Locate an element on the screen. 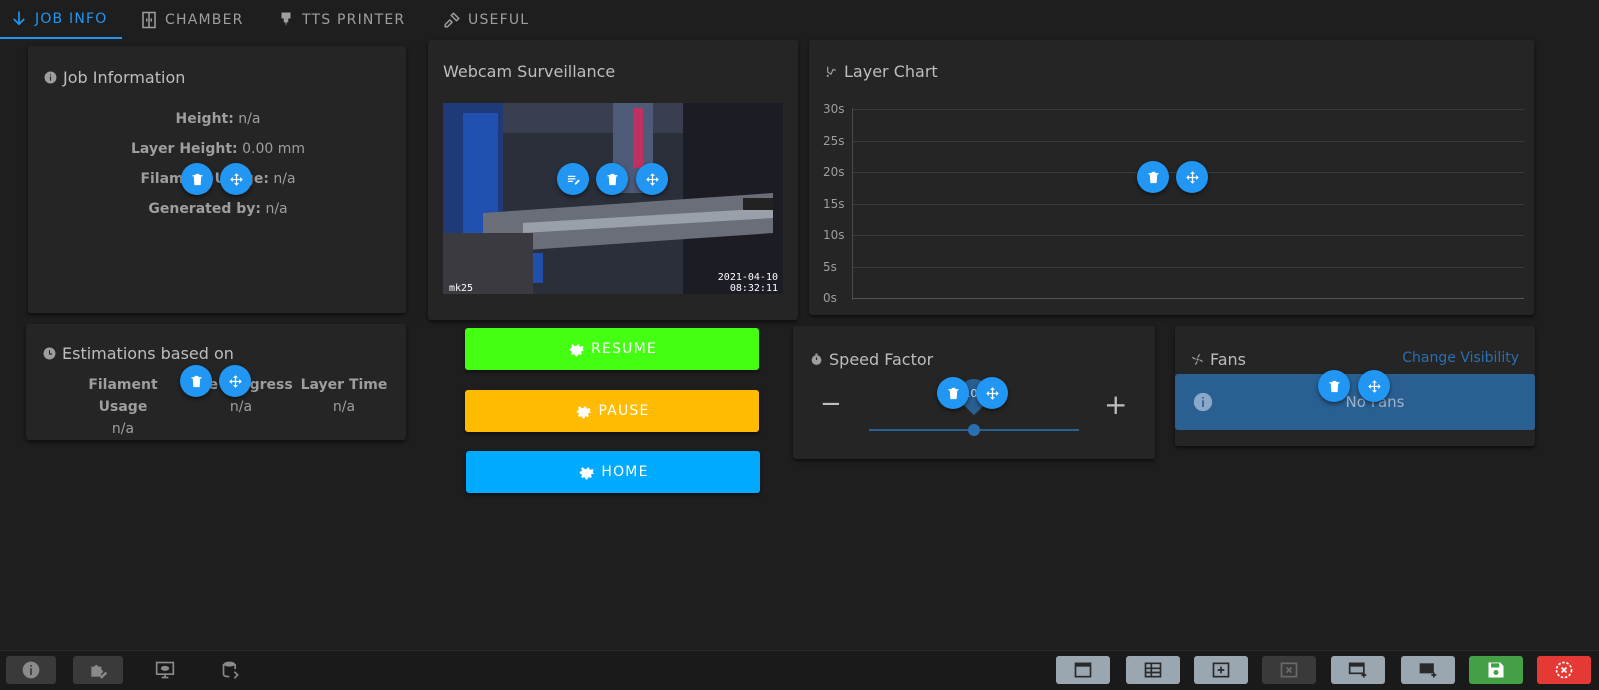 The height and width of the screenshot is (690, 1599). add-widget-button is located at coordinates (1221, 670).